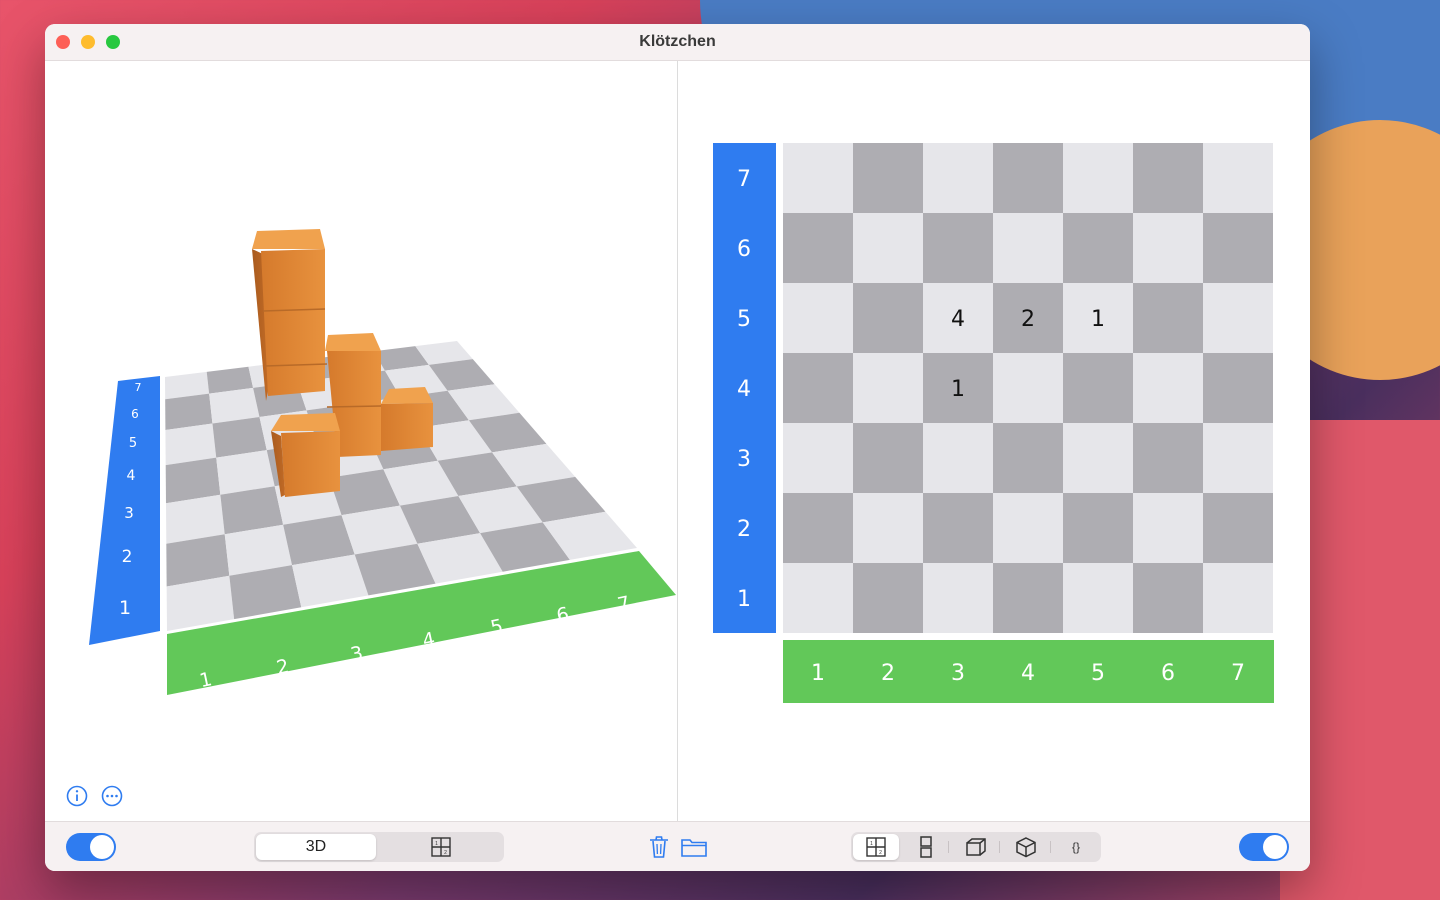 This screenshot has height=900, width=1440. What do you see at coordinates (888, 673) in the screenshot?
I see `col-label: 2` at bounding box center [888, 673].